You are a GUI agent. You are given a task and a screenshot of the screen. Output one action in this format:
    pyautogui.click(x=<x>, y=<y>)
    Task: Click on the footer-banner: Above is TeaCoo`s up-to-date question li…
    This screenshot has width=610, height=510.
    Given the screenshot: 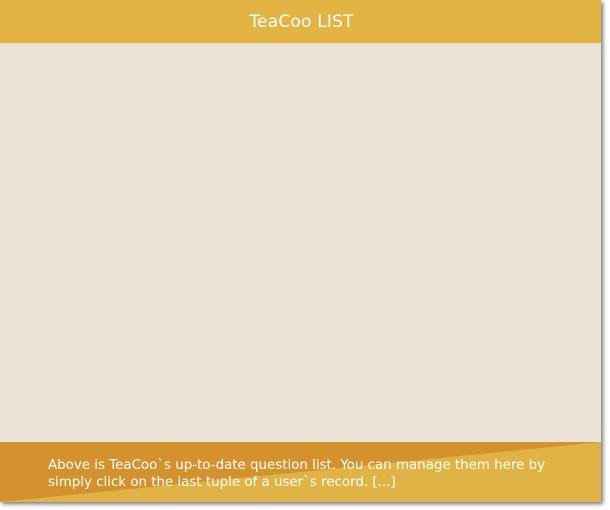 What is the action you would take?
    pyautogui.click(x=300, y=472)
    